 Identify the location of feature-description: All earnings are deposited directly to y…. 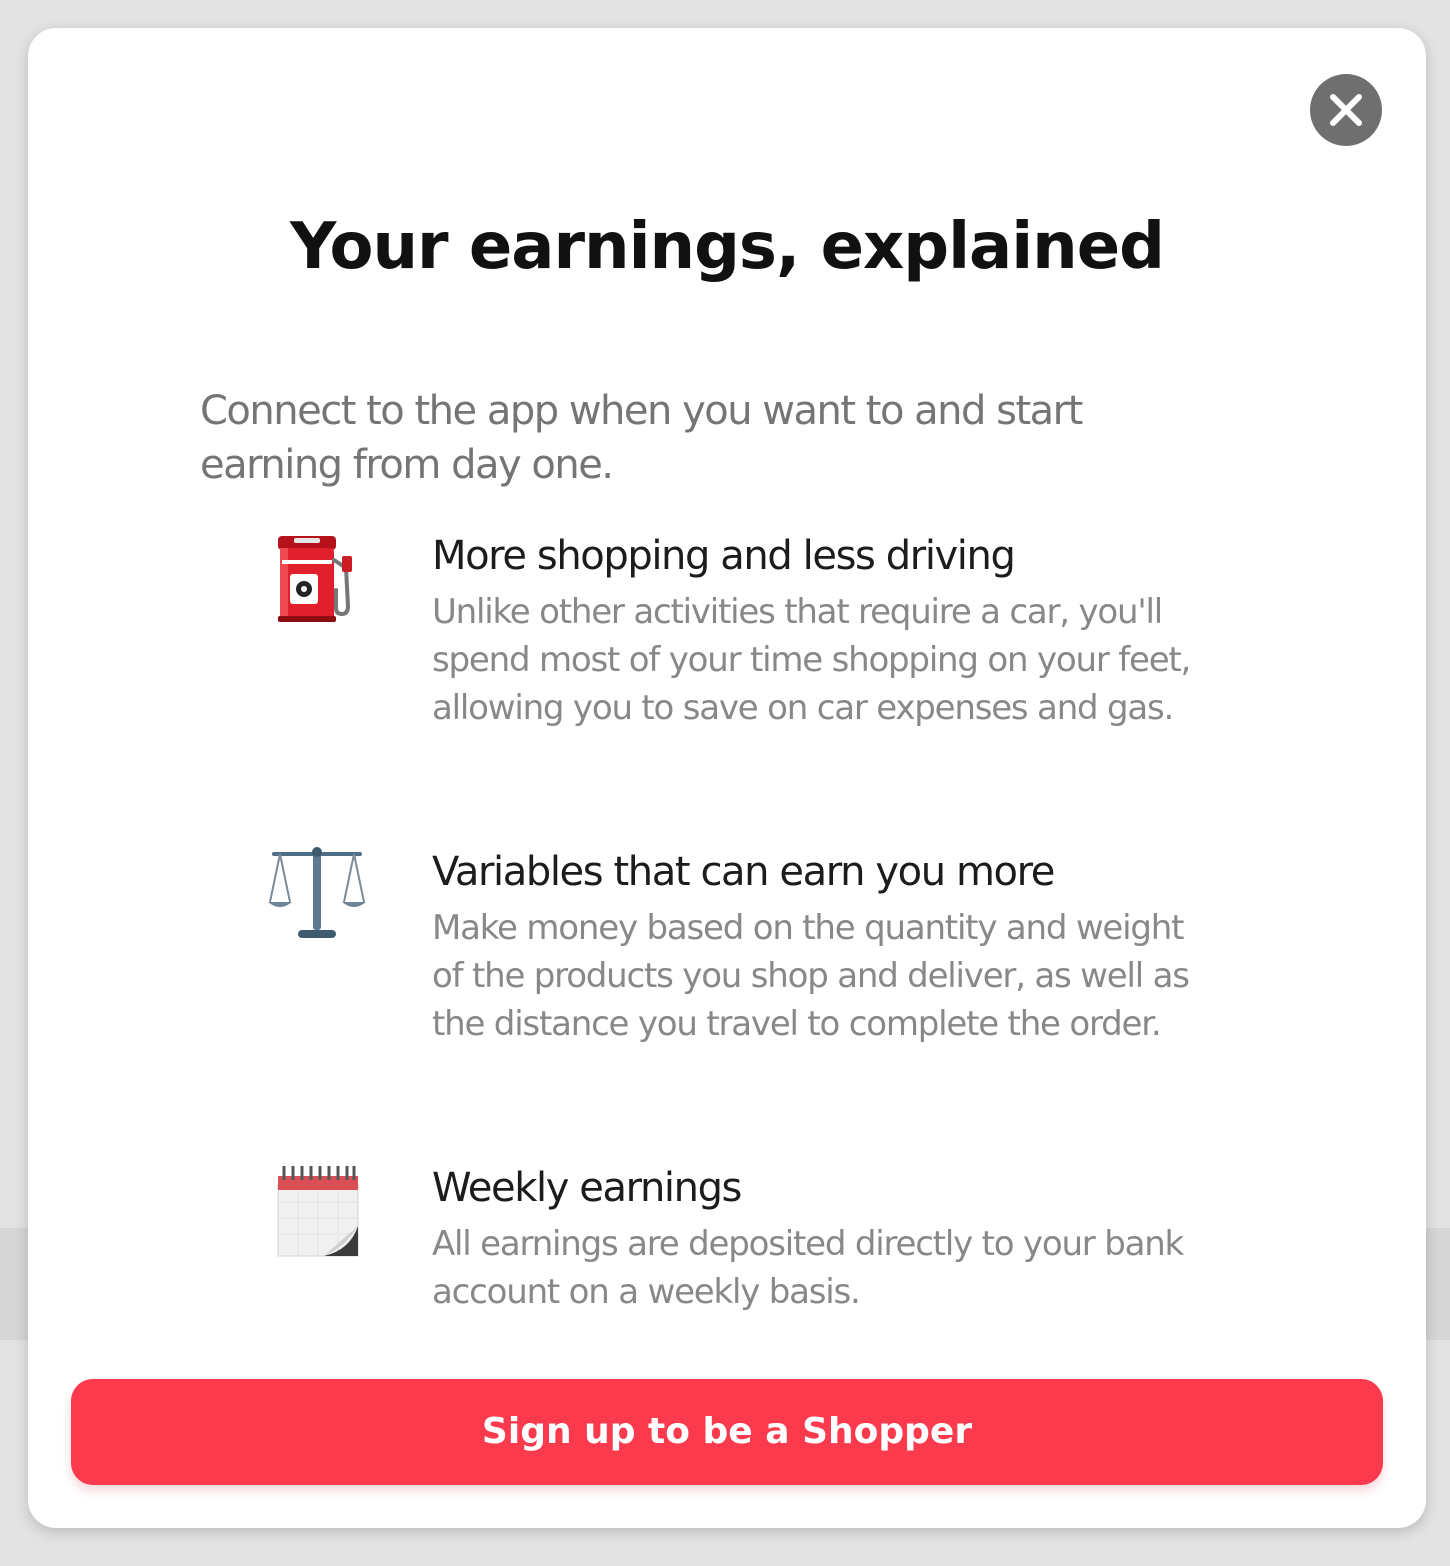
(808, 1268).